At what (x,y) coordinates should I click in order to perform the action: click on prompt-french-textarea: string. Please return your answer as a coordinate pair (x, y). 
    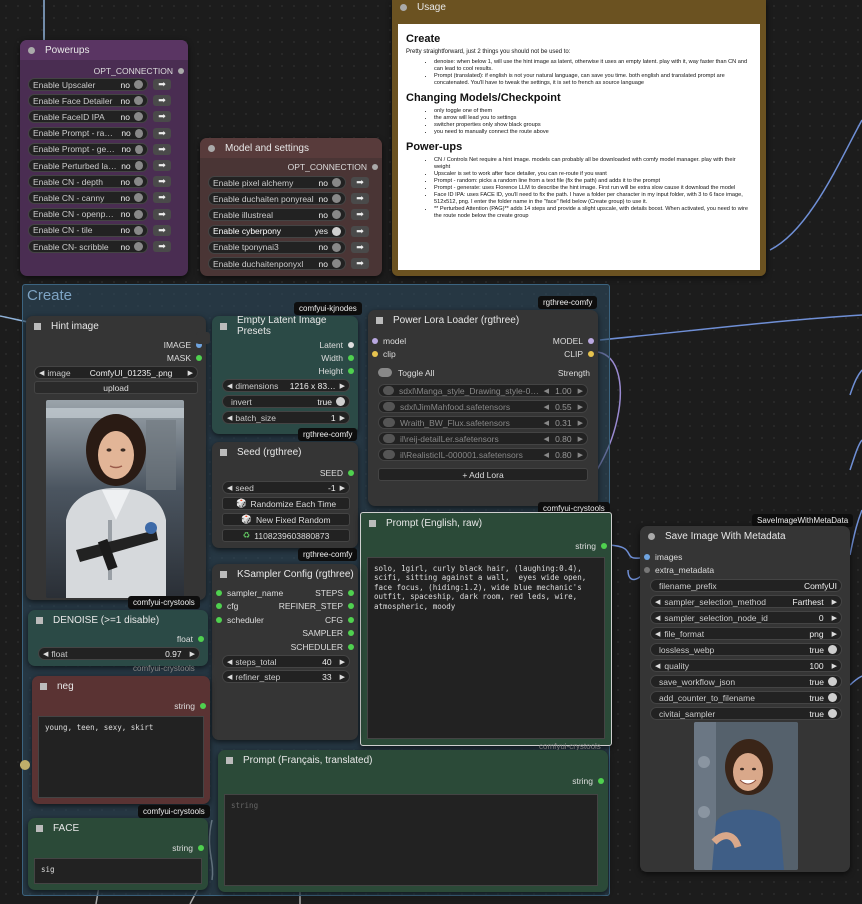
    Looking at the image, I should click on (411, 840).